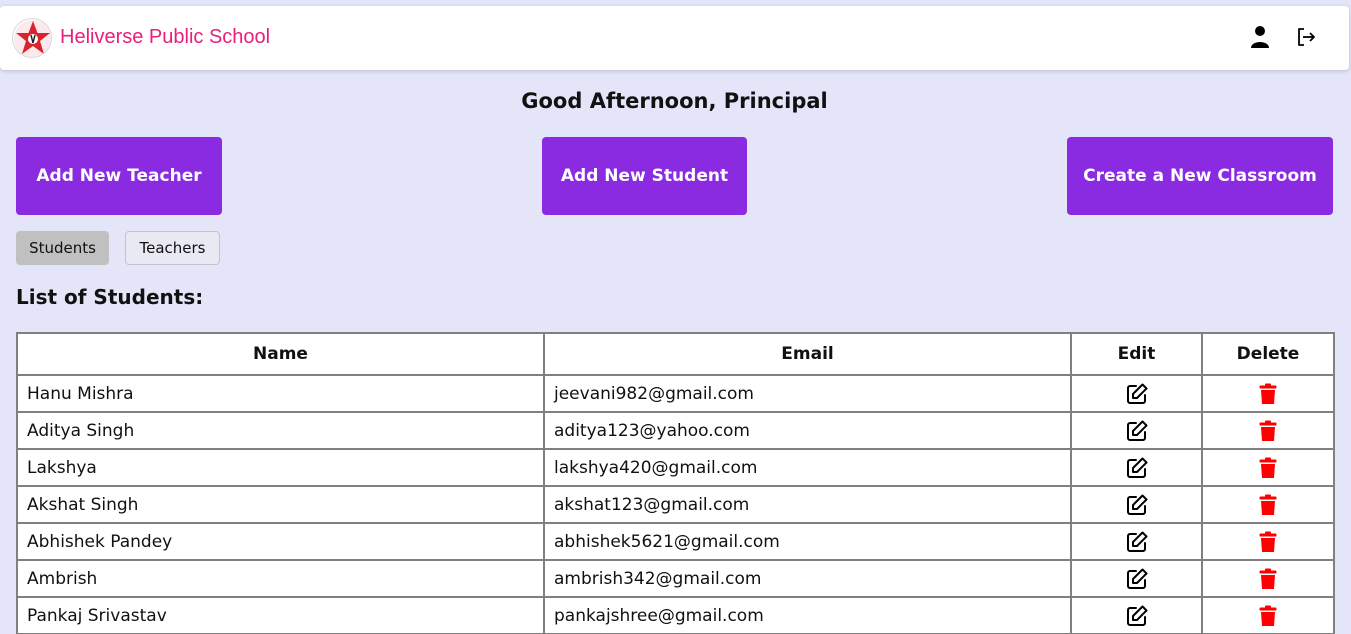 This screenshot has width=1351, height=634. Describe the element at coordinates (674, 101) in the screenshot. I see `greeting-title: Good Afternoon, Principal` at that location.